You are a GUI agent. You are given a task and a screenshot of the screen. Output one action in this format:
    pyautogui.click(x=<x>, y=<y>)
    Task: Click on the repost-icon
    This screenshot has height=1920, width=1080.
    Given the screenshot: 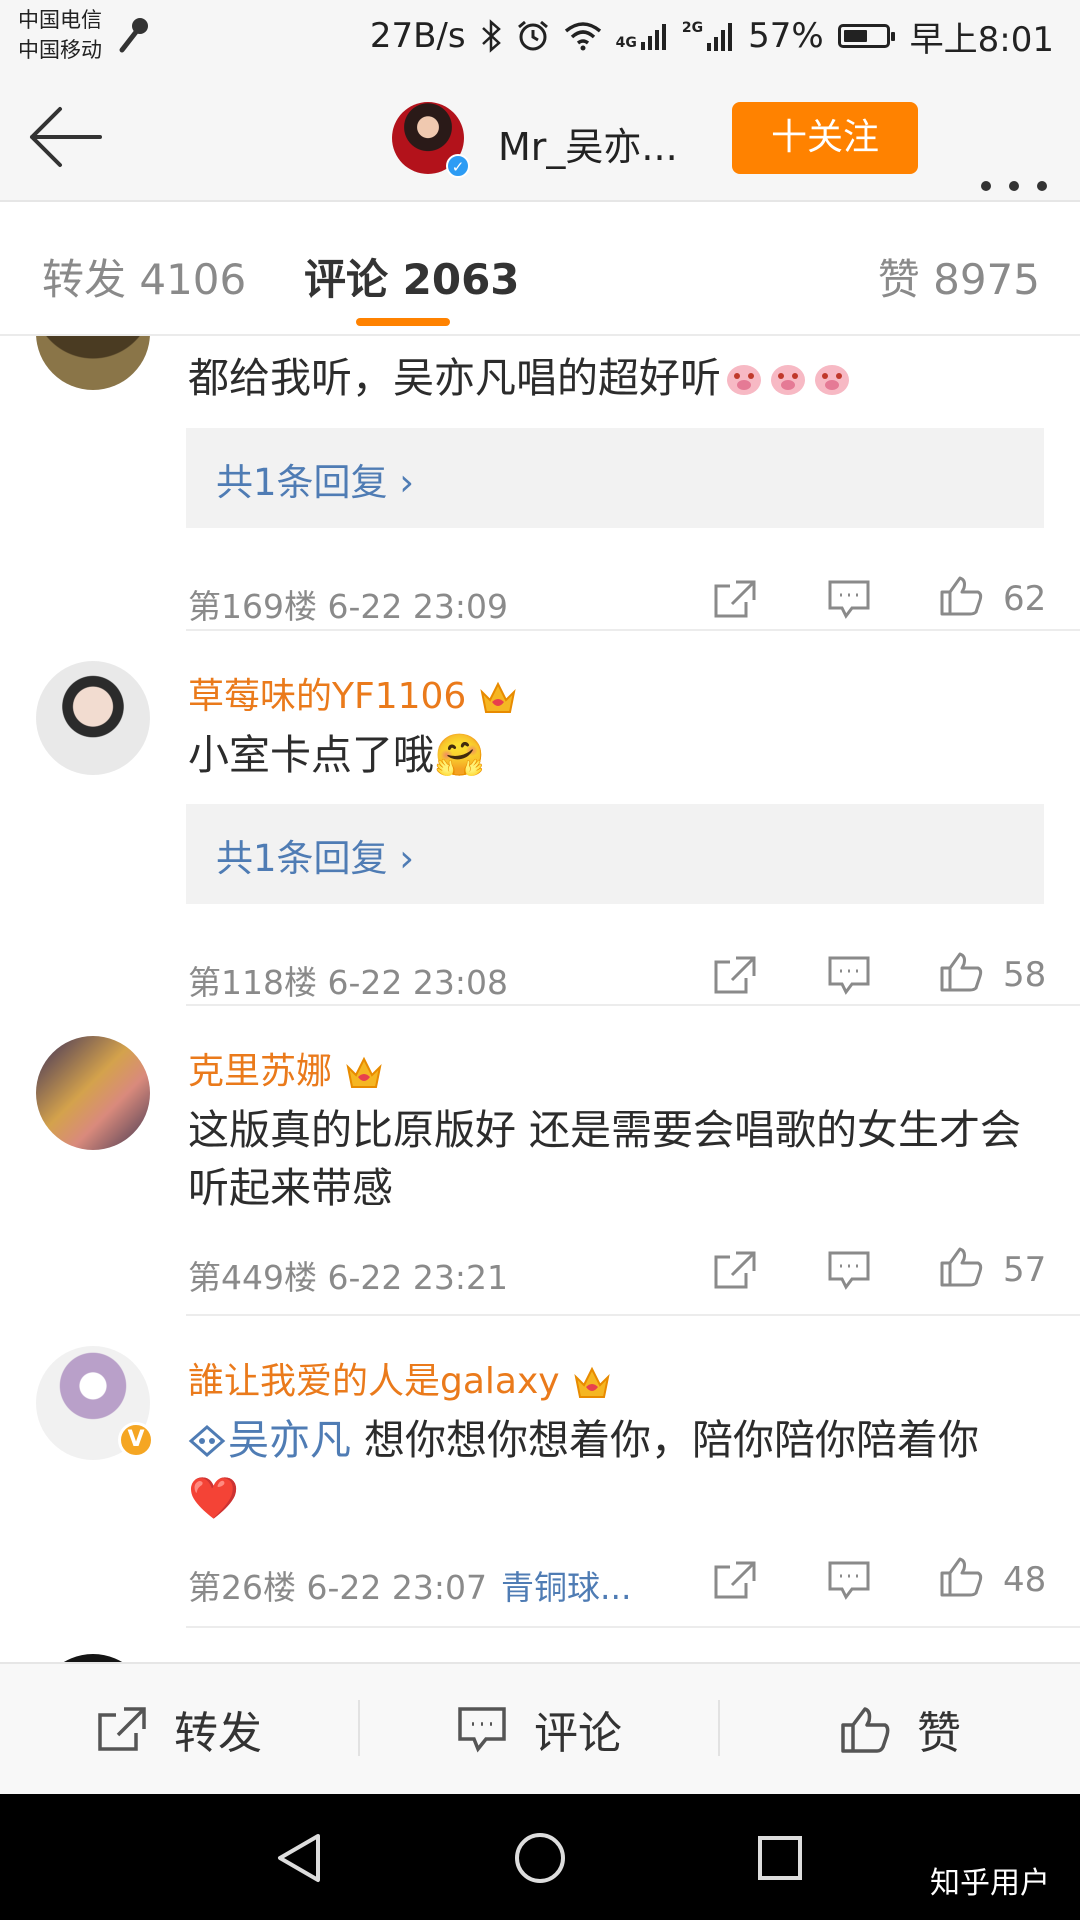 What is the action you would take?
    pyautogui.click(x=122, y=1729)
    